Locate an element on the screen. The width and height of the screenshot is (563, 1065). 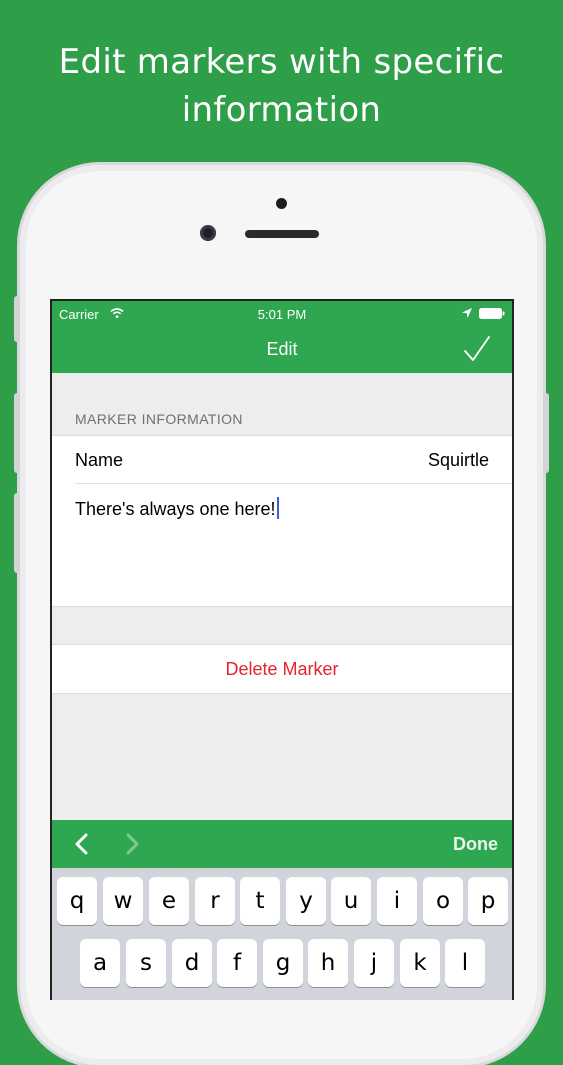
key-j: j is located at coordinates (374, 963).